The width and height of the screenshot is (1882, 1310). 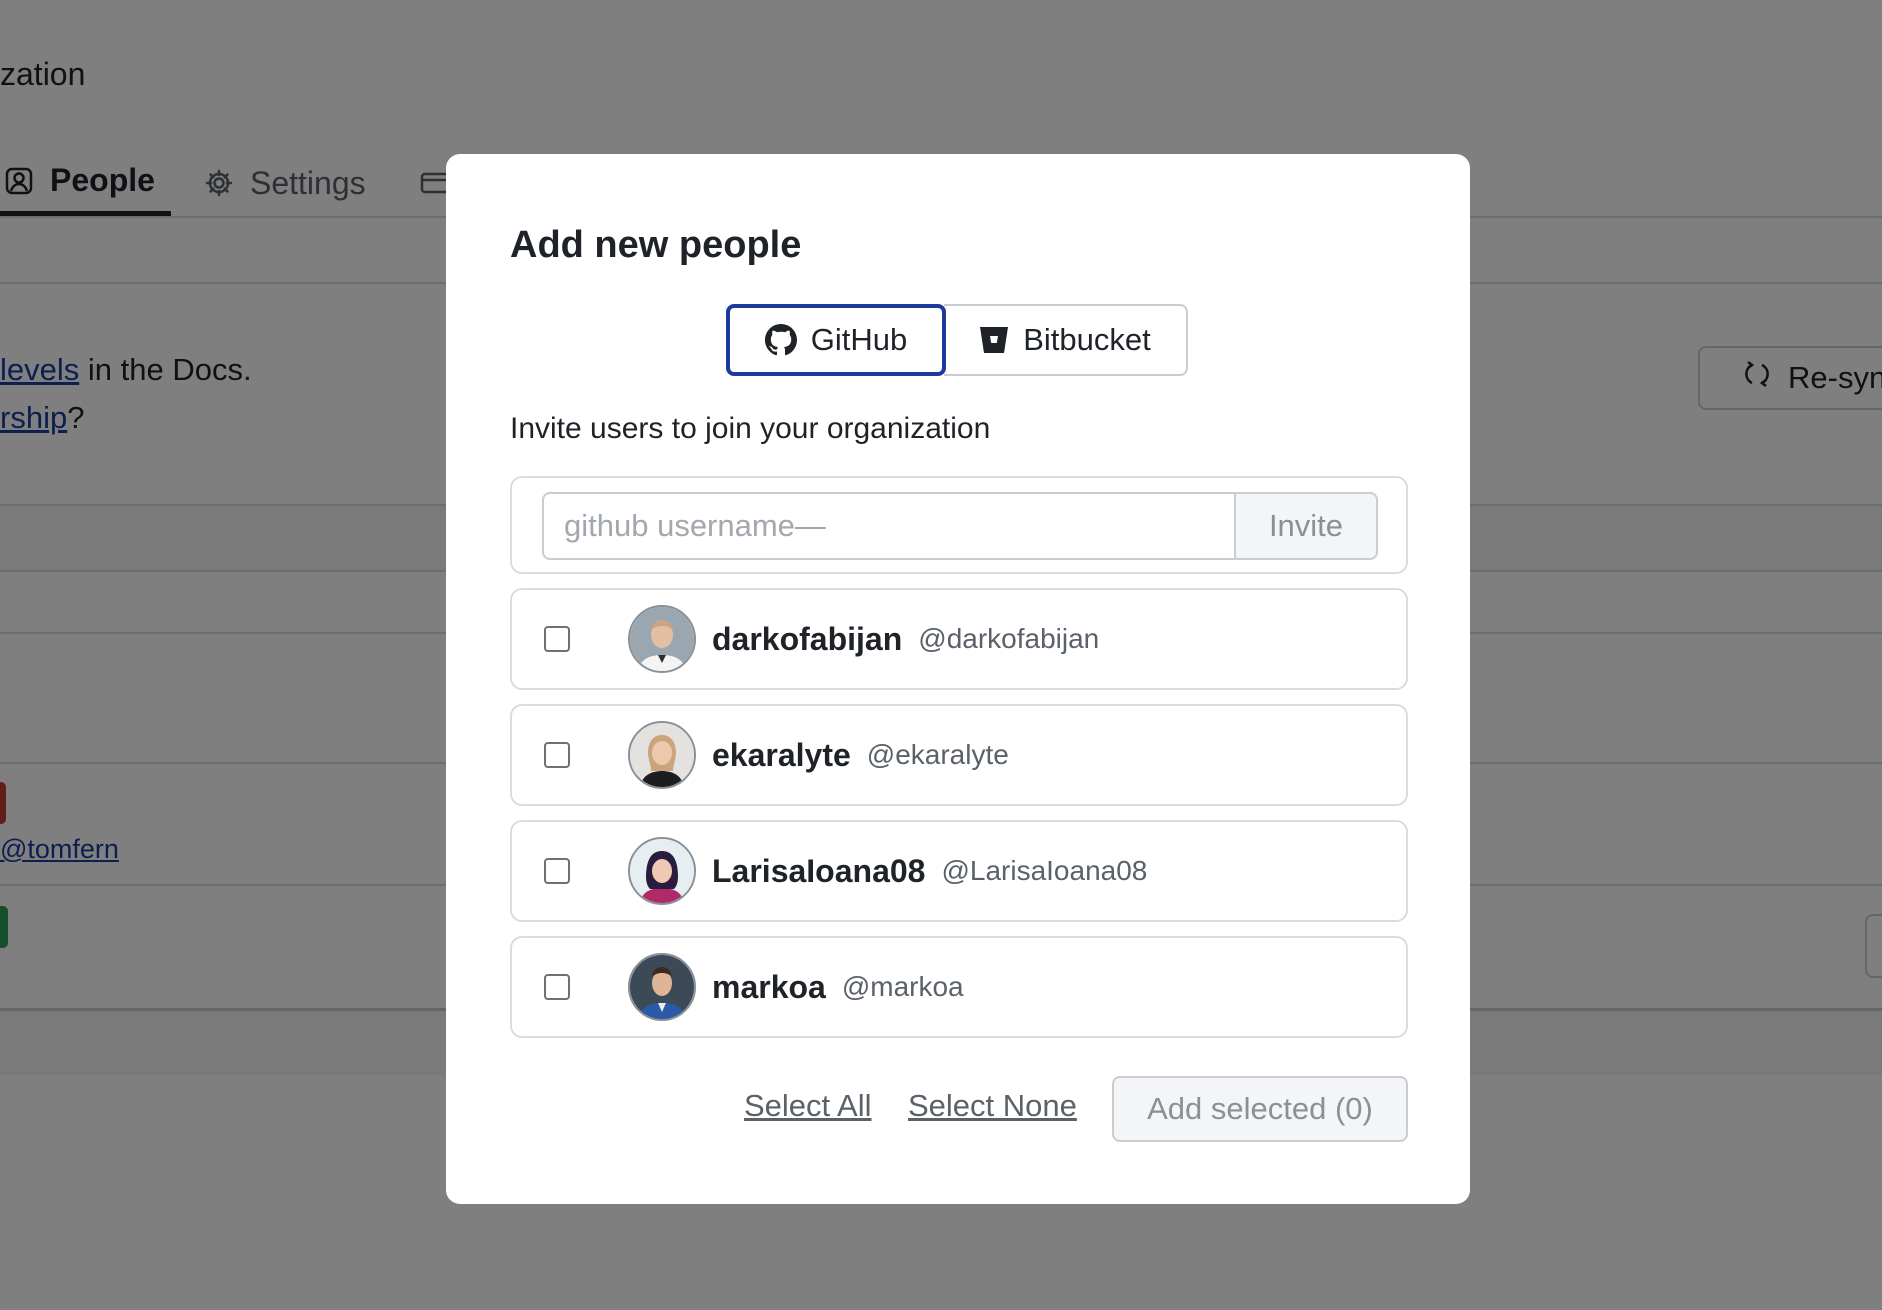 What do you see at coordinates (889, 526) in the screenshot?
I see `github-username-input` at bounding box center [889, 526].